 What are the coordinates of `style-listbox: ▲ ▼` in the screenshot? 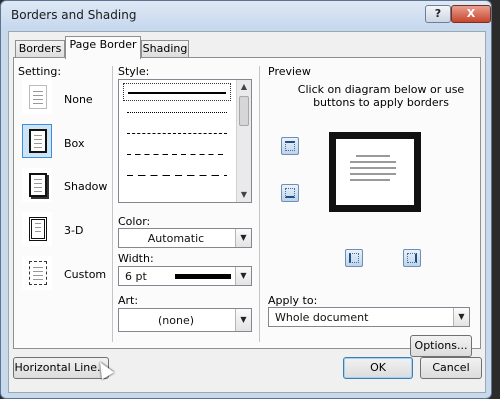 It's located at (185, 141).